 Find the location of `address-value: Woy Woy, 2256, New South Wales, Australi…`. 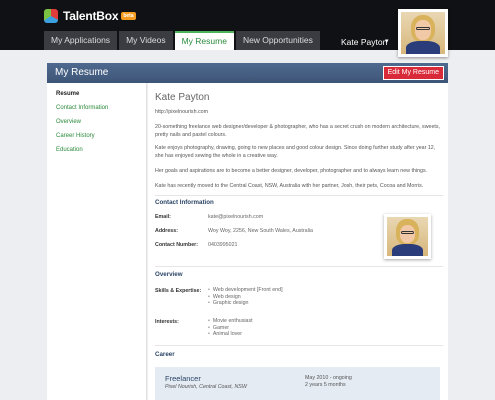

address-value: Woy Woy, 2256, New South Wales, Australi… is located at coordinates (260, 231).